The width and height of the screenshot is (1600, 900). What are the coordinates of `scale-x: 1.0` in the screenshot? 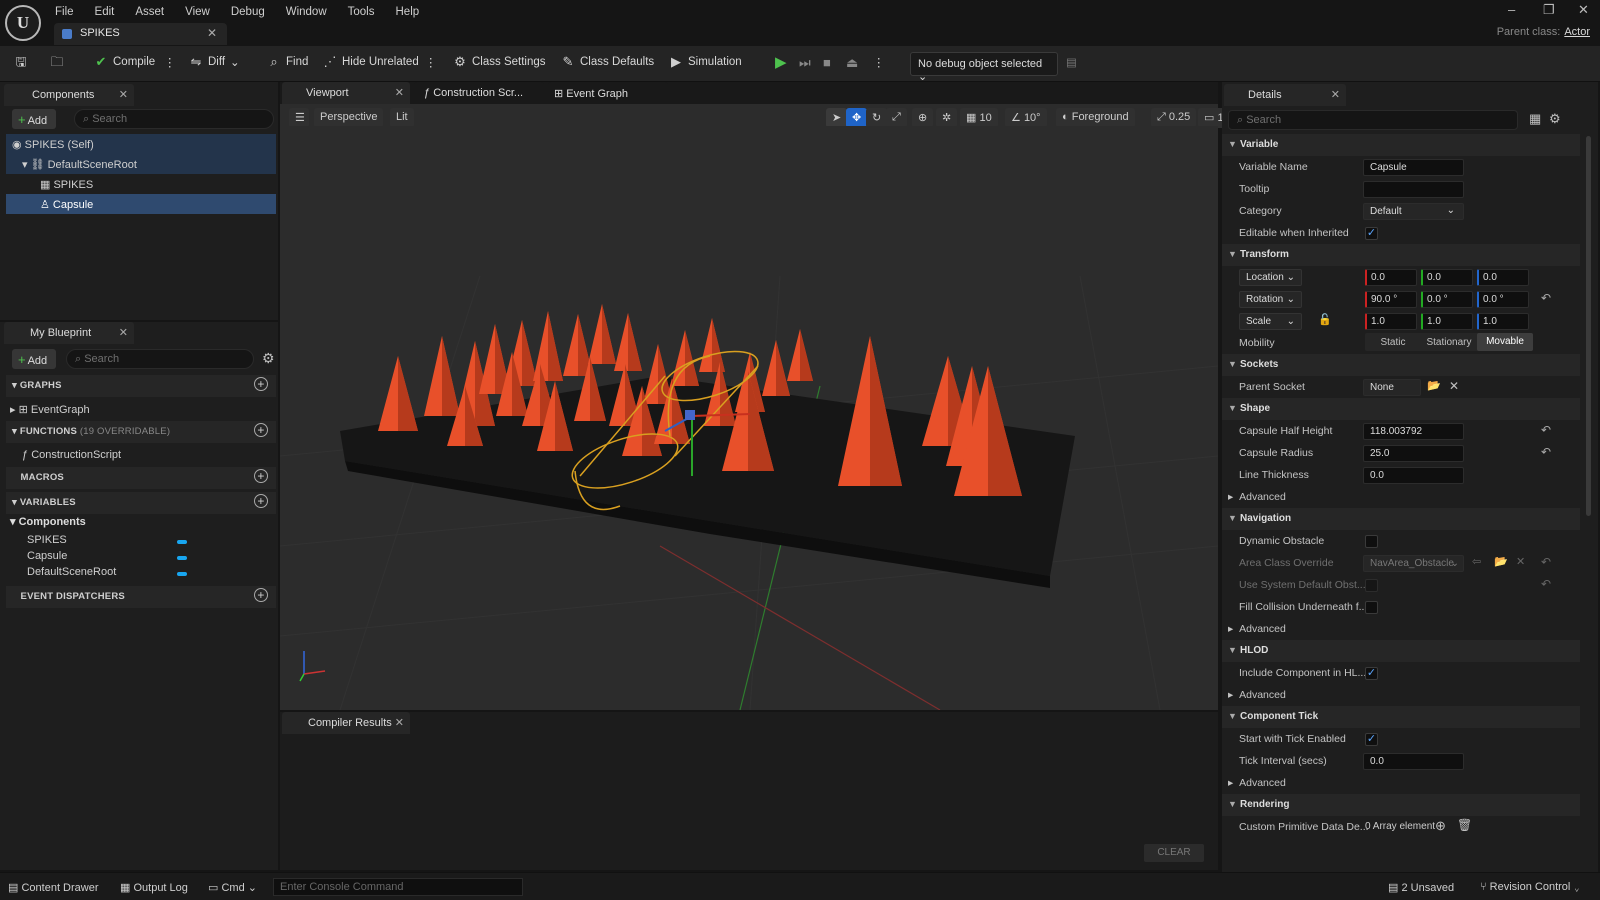 It's located at (1391, 321).